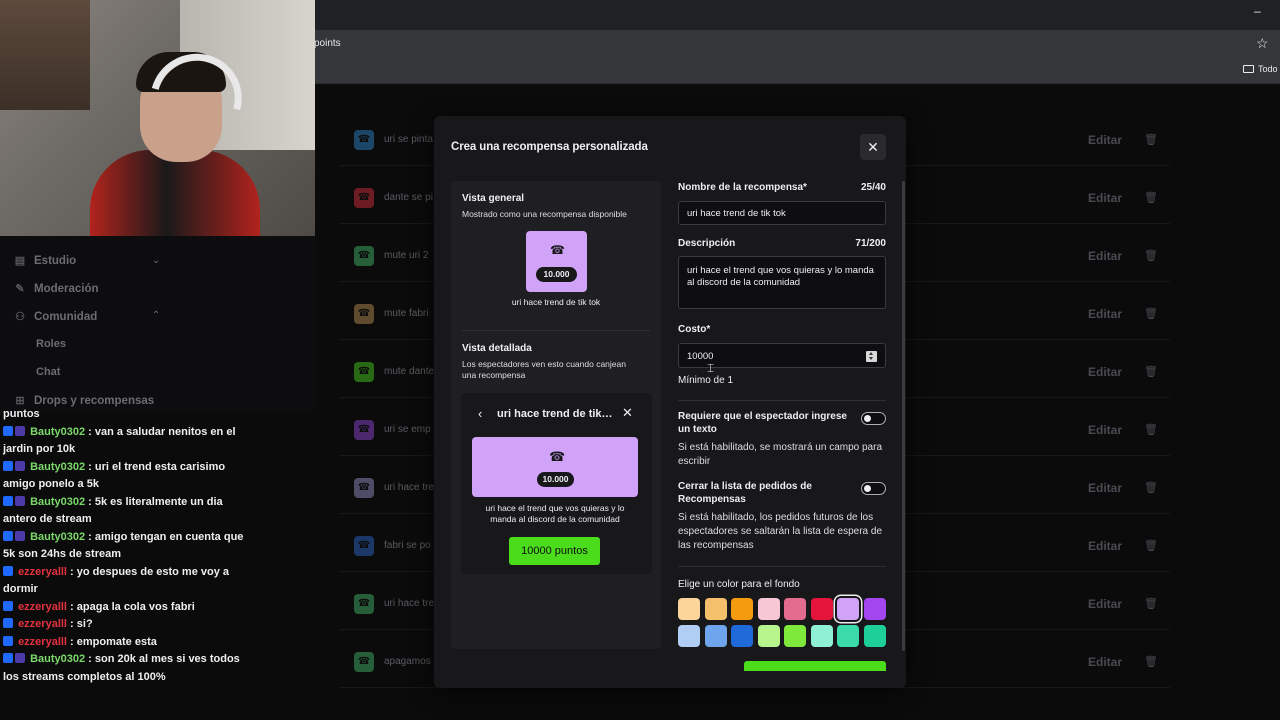 The image size is (1280, 720). I want to click on require-input-toggle, so click(873, 418).